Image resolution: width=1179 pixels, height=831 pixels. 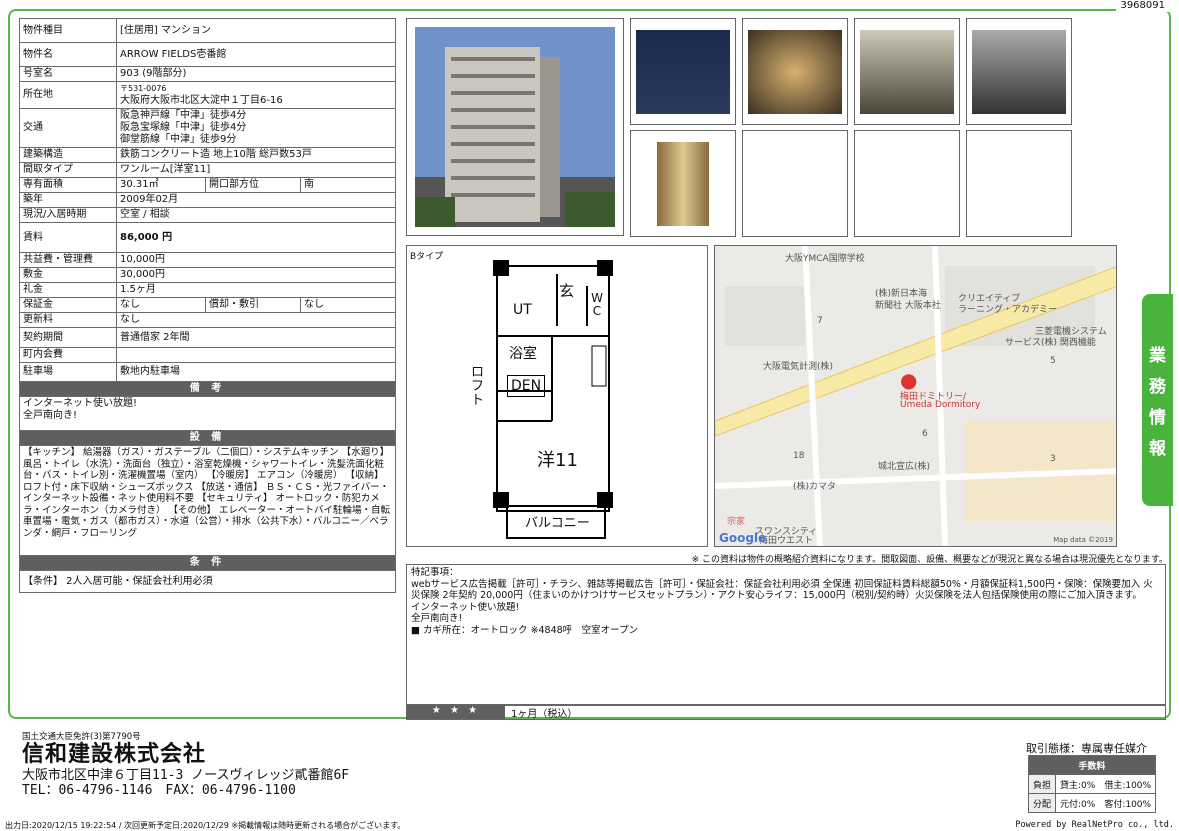 What do you see at coordinates (465, 607) in the screenshot?
I see `notes-line-2: インターネット使い放題!` at bounding box center [465, 607].